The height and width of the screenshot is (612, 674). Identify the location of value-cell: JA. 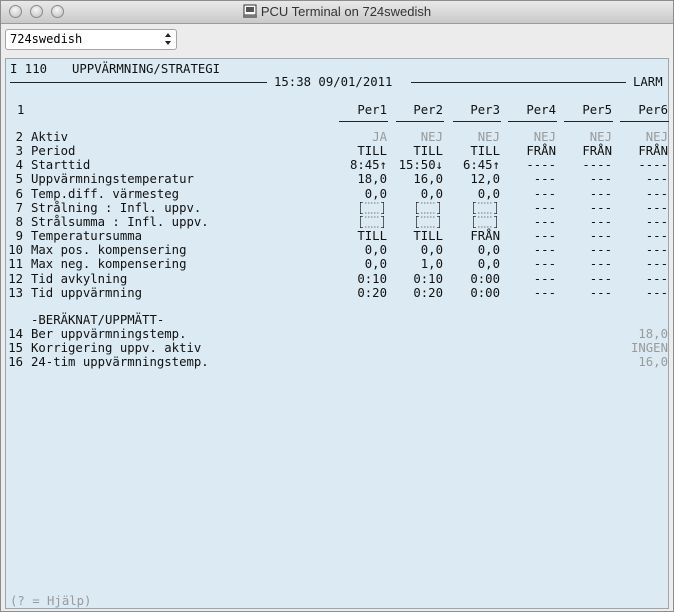
(357, 137).